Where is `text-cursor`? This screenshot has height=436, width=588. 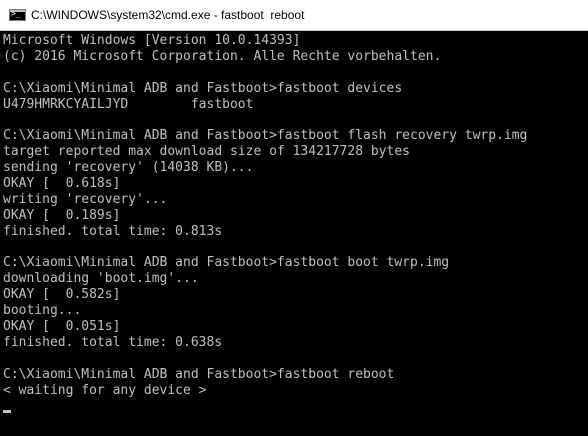
text-cursor is located at coordinates (7, 412).